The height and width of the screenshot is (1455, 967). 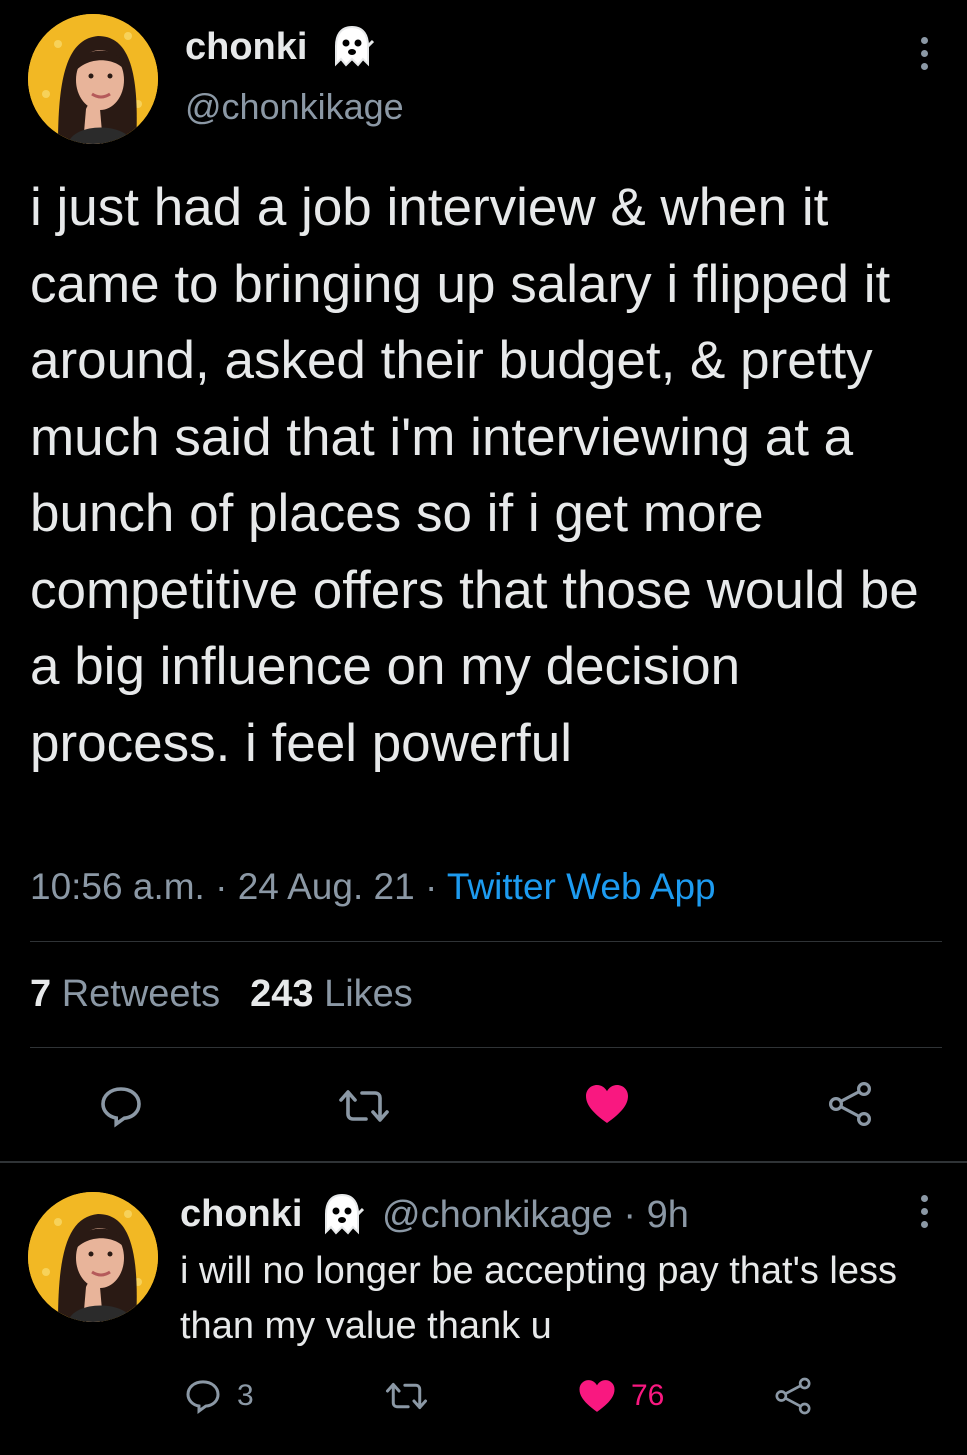 I want to click on likes-stat: 243 Likes, so click(x=331, y=994).